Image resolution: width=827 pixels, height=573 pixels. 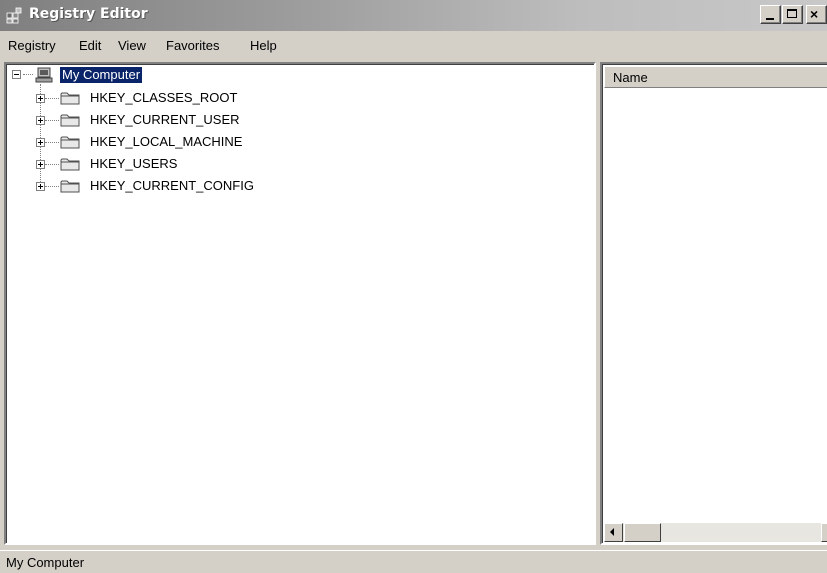 I want to click on maximize-button, so click(x=792, y=14).